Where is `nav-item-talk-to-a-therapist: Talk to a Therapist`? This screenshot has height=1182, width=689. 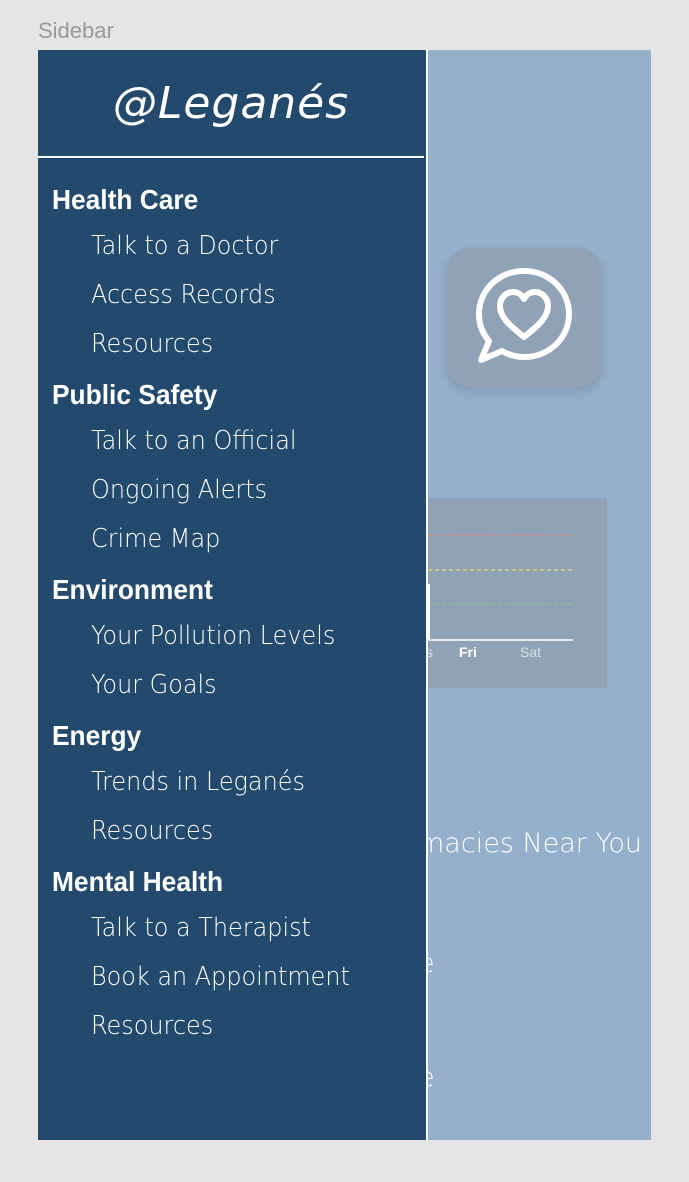
nav-item-talk-to-a-therapist: Talk to a Therapist is located at coordinates (244, 928).